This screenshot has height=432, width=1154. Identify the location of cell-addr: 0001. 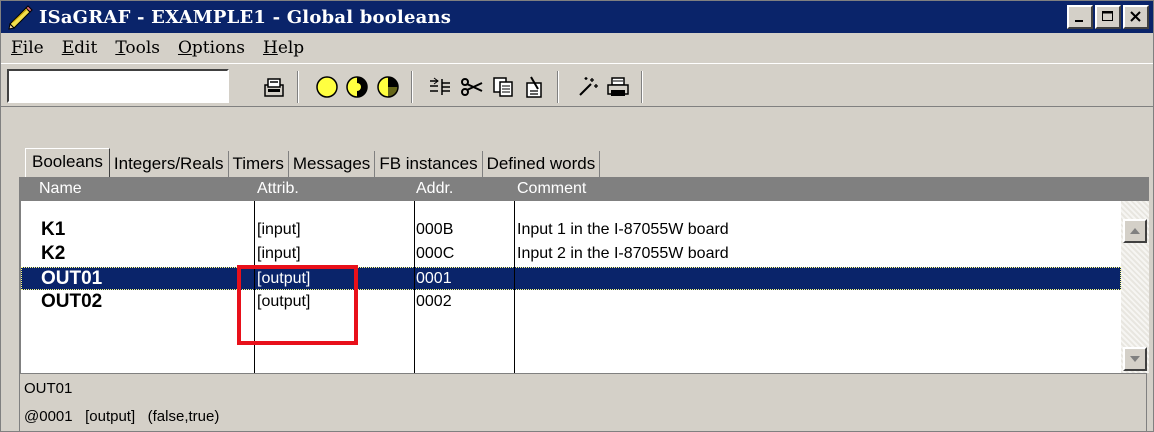
(434, 278).